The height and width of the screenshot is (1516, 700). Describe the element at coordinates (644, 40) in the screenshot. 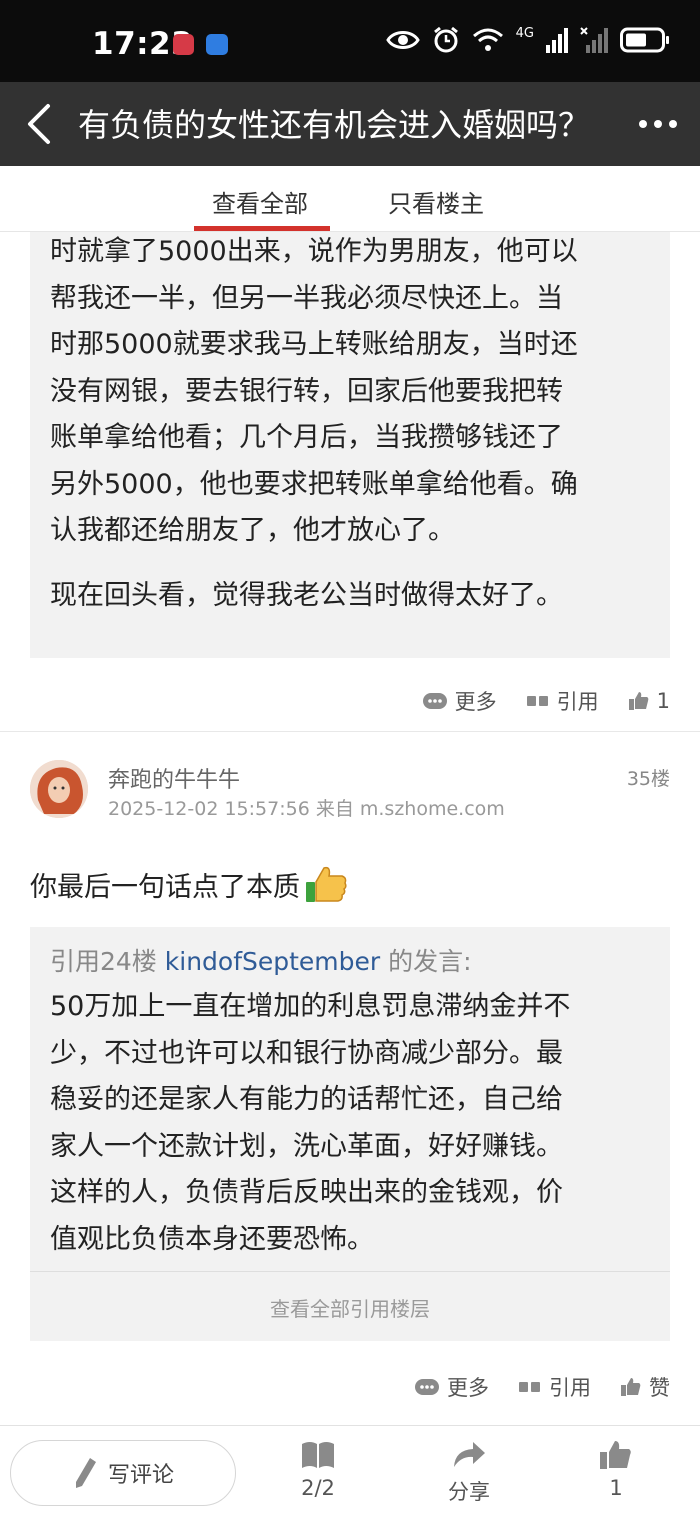

I see `battery-icon` at that location.